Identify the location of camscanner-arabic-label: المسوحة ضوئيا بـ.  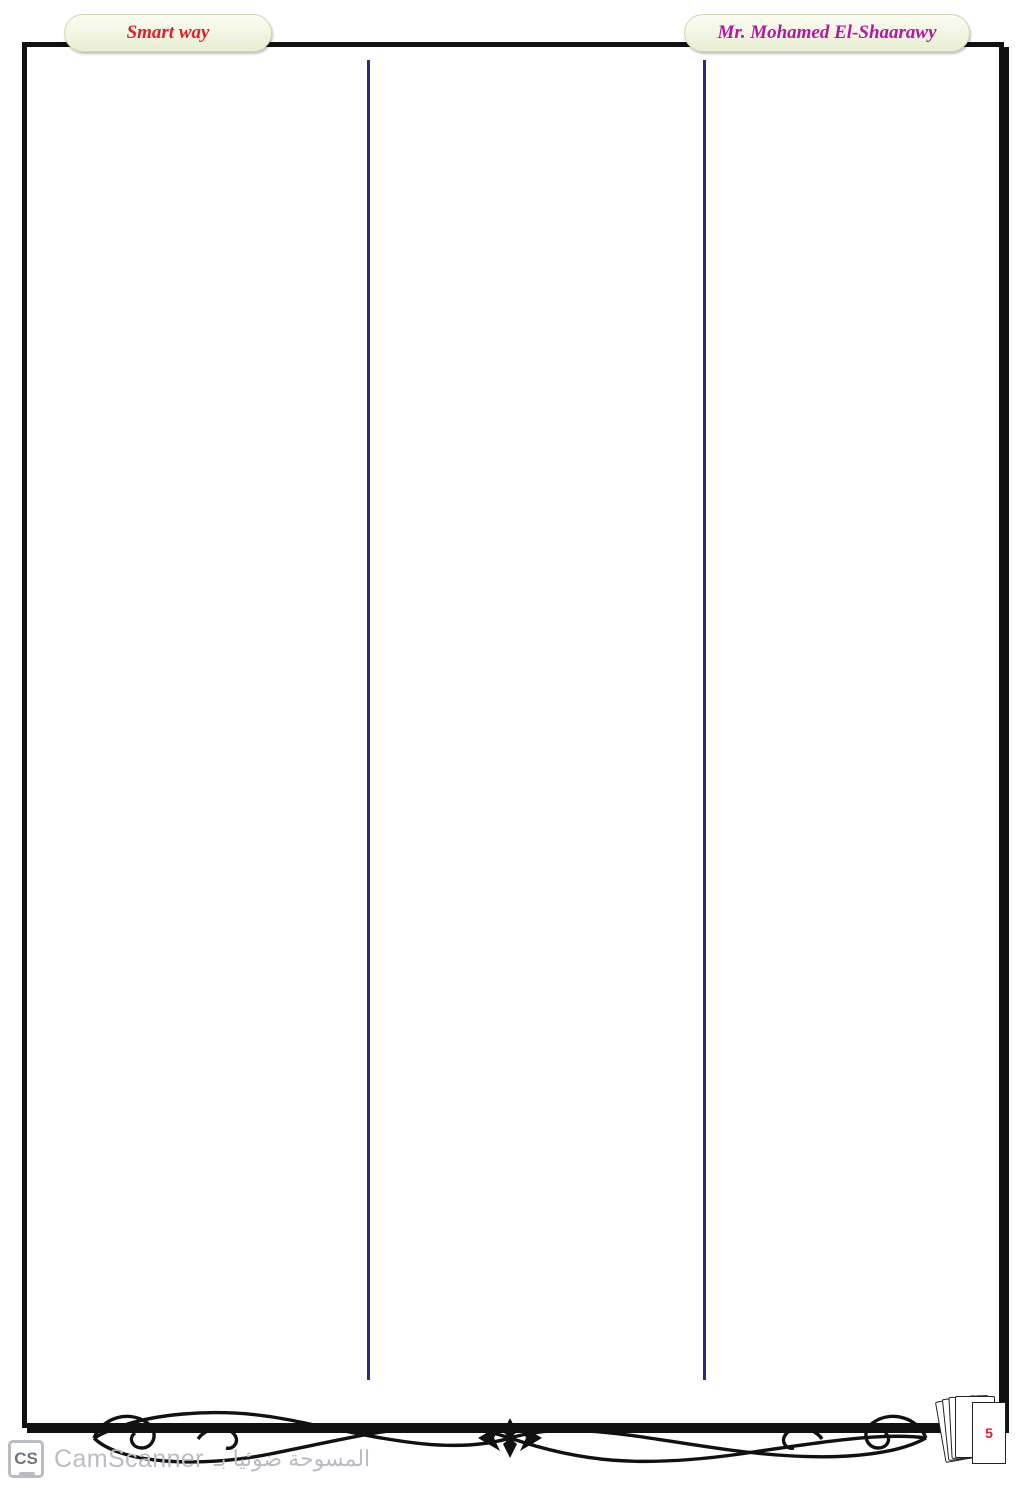
(292, 1458).